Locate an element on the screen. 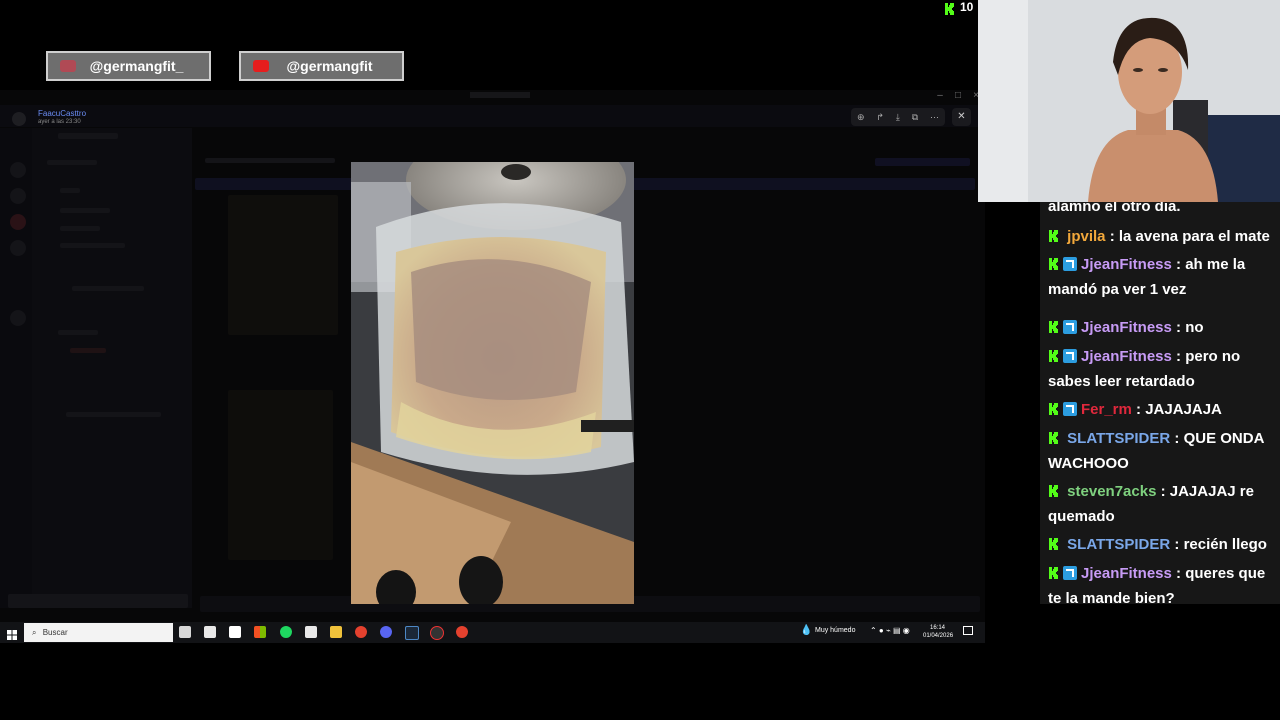 The height and width of the screenshot is (720, 1280). more-icon: ⋯ is located at coordinates (934, 117).